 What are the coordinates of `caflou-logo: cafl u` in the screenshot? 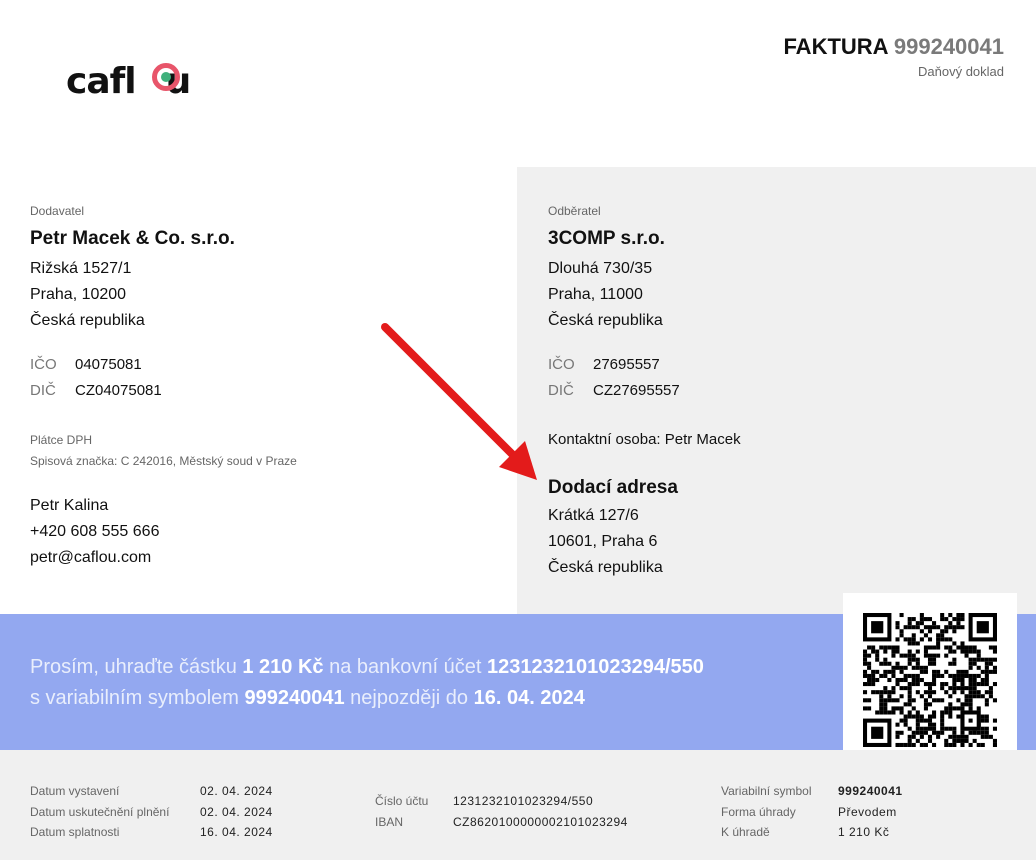 It's located at (137, 82).